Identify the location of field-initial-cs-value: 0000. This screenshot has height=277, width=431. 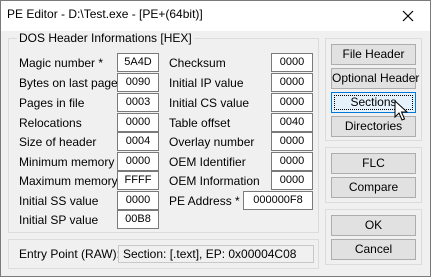
(292, 102).